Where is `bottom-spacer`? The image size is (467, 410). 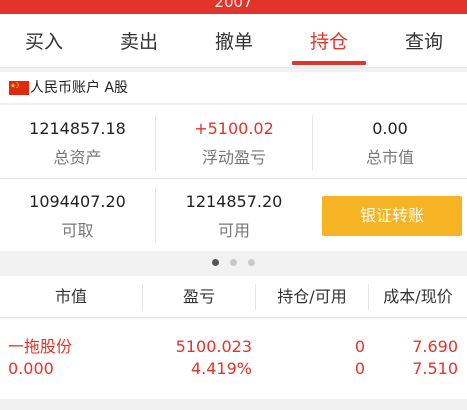
bottom-spacer is located at coordinates (233, 404).